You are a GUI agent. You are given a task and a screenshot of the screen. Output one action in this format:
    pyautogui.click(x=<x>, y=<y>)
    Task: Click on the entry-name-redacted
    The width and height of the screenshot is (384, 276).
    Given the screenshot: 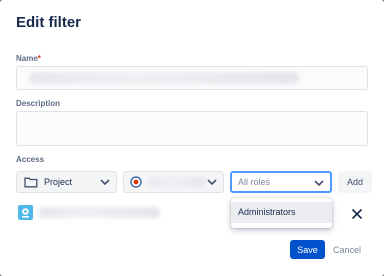 What is the action you would take?
    pyautogui.click(x=99, y=212)
    